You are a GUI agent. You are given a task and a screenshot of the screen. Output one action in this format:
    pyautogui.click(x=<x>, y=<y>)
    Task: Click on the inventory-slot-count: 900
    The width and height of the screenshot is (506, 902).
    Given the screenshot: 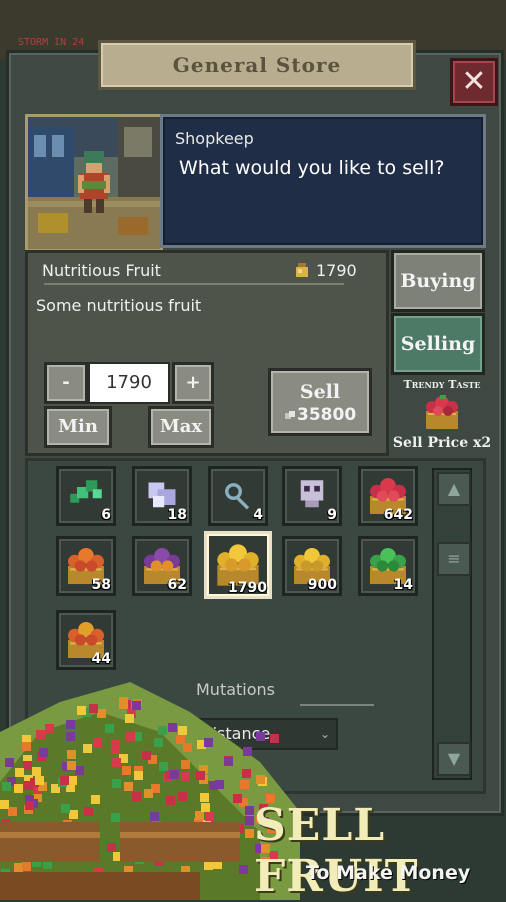 What is the action you would take?
    pyautogui.click(x=322, y=585)
    